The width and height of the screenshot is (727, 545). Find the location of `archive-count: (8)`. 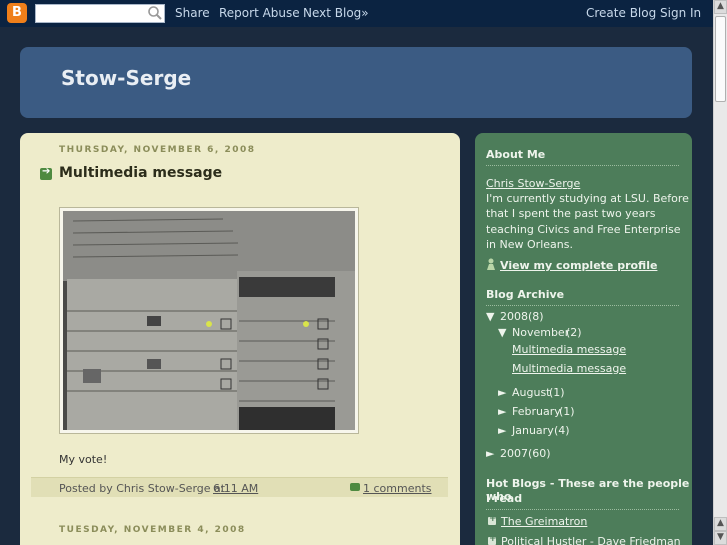

archive-count: (8) is located at coordinates (536, 316).